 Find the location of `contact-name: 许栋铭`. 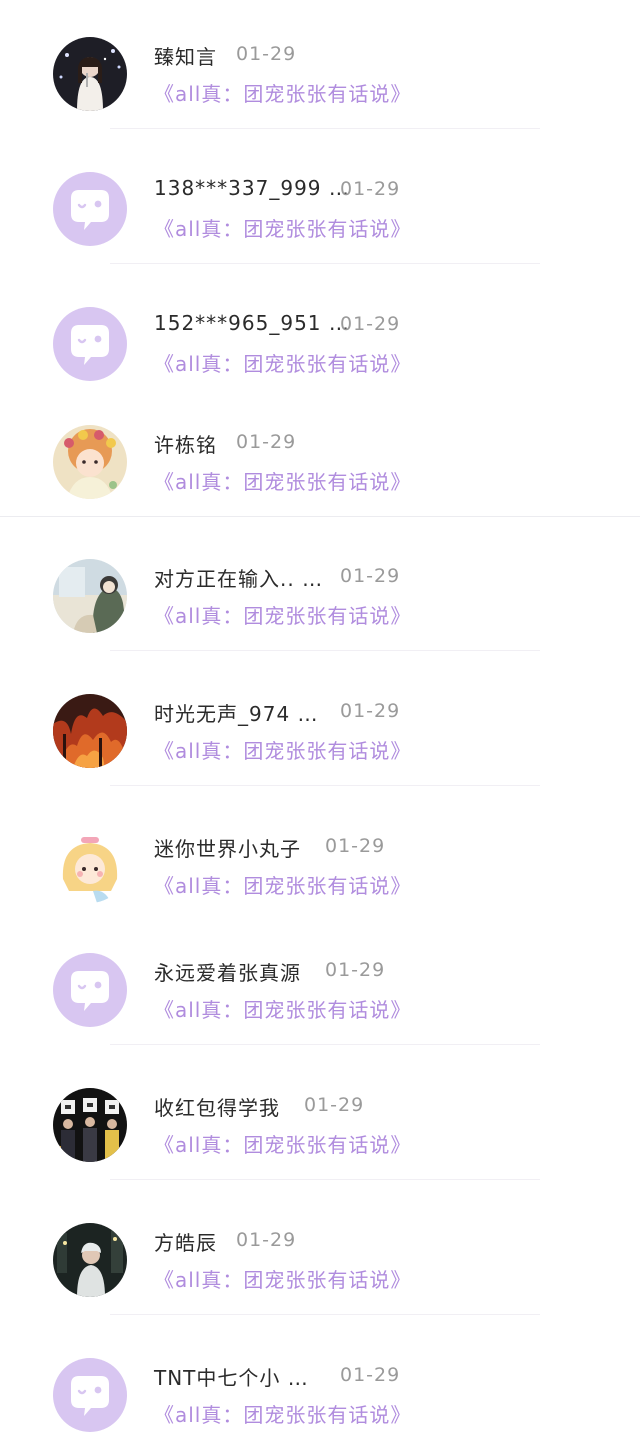

contact-name: 许栋铭 is located at coordinates (185, 445).